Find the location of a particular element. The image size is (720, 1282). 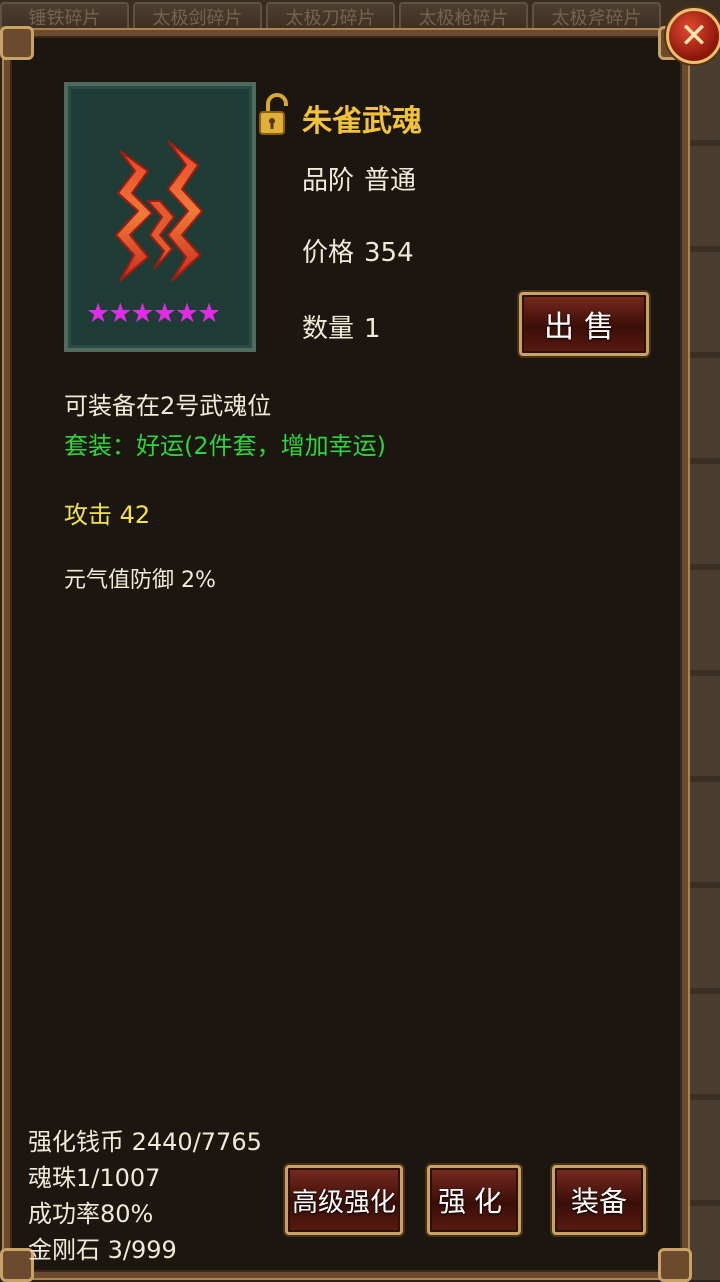

diamond-cost: 金刚石 3/999 is located at coordinates (102, 1250).